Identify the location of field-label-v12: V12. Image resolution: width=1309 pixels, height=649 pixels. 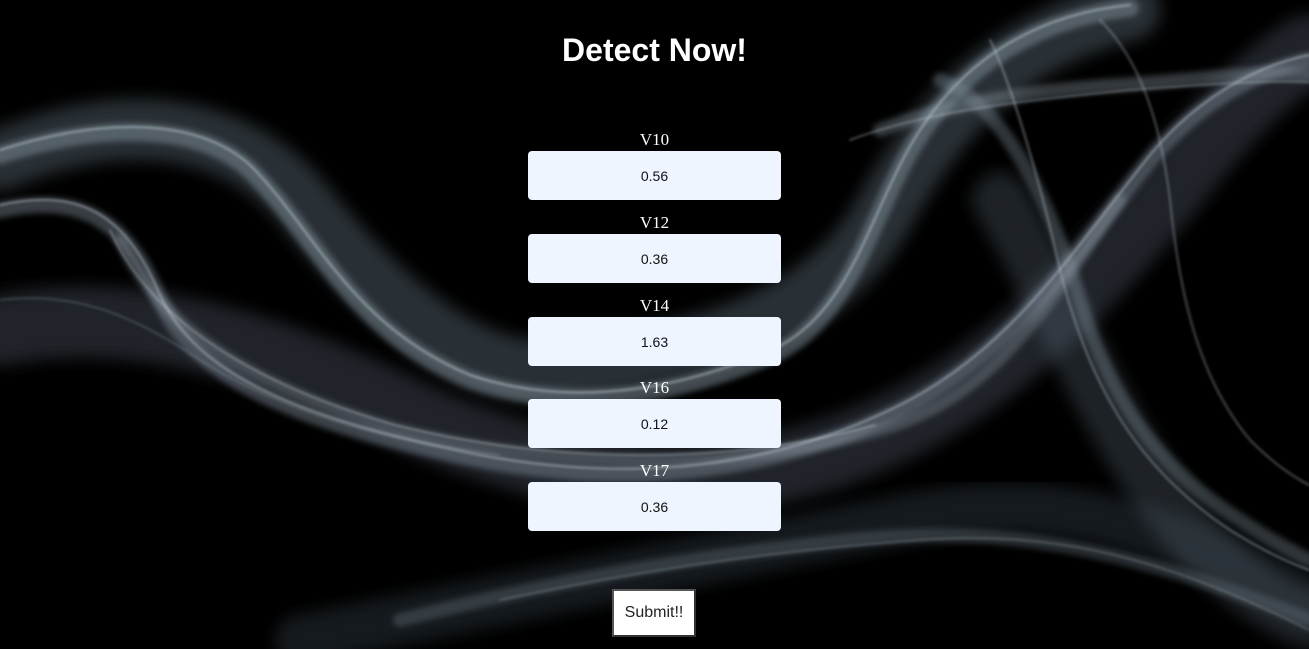
(654, 222).